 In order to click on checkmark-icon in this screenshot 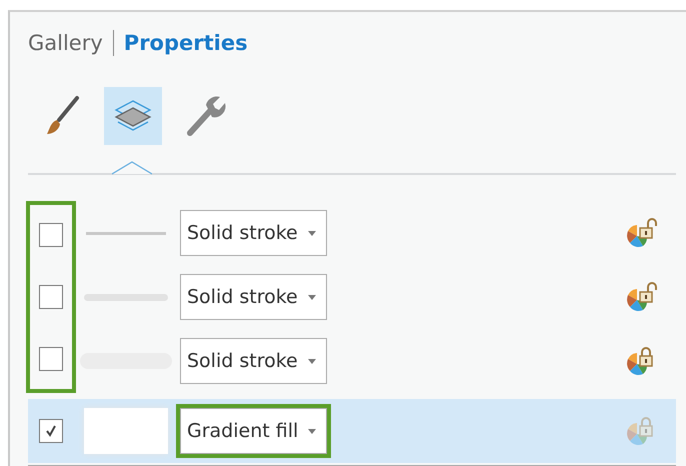, I will do `click(51, 431)`.